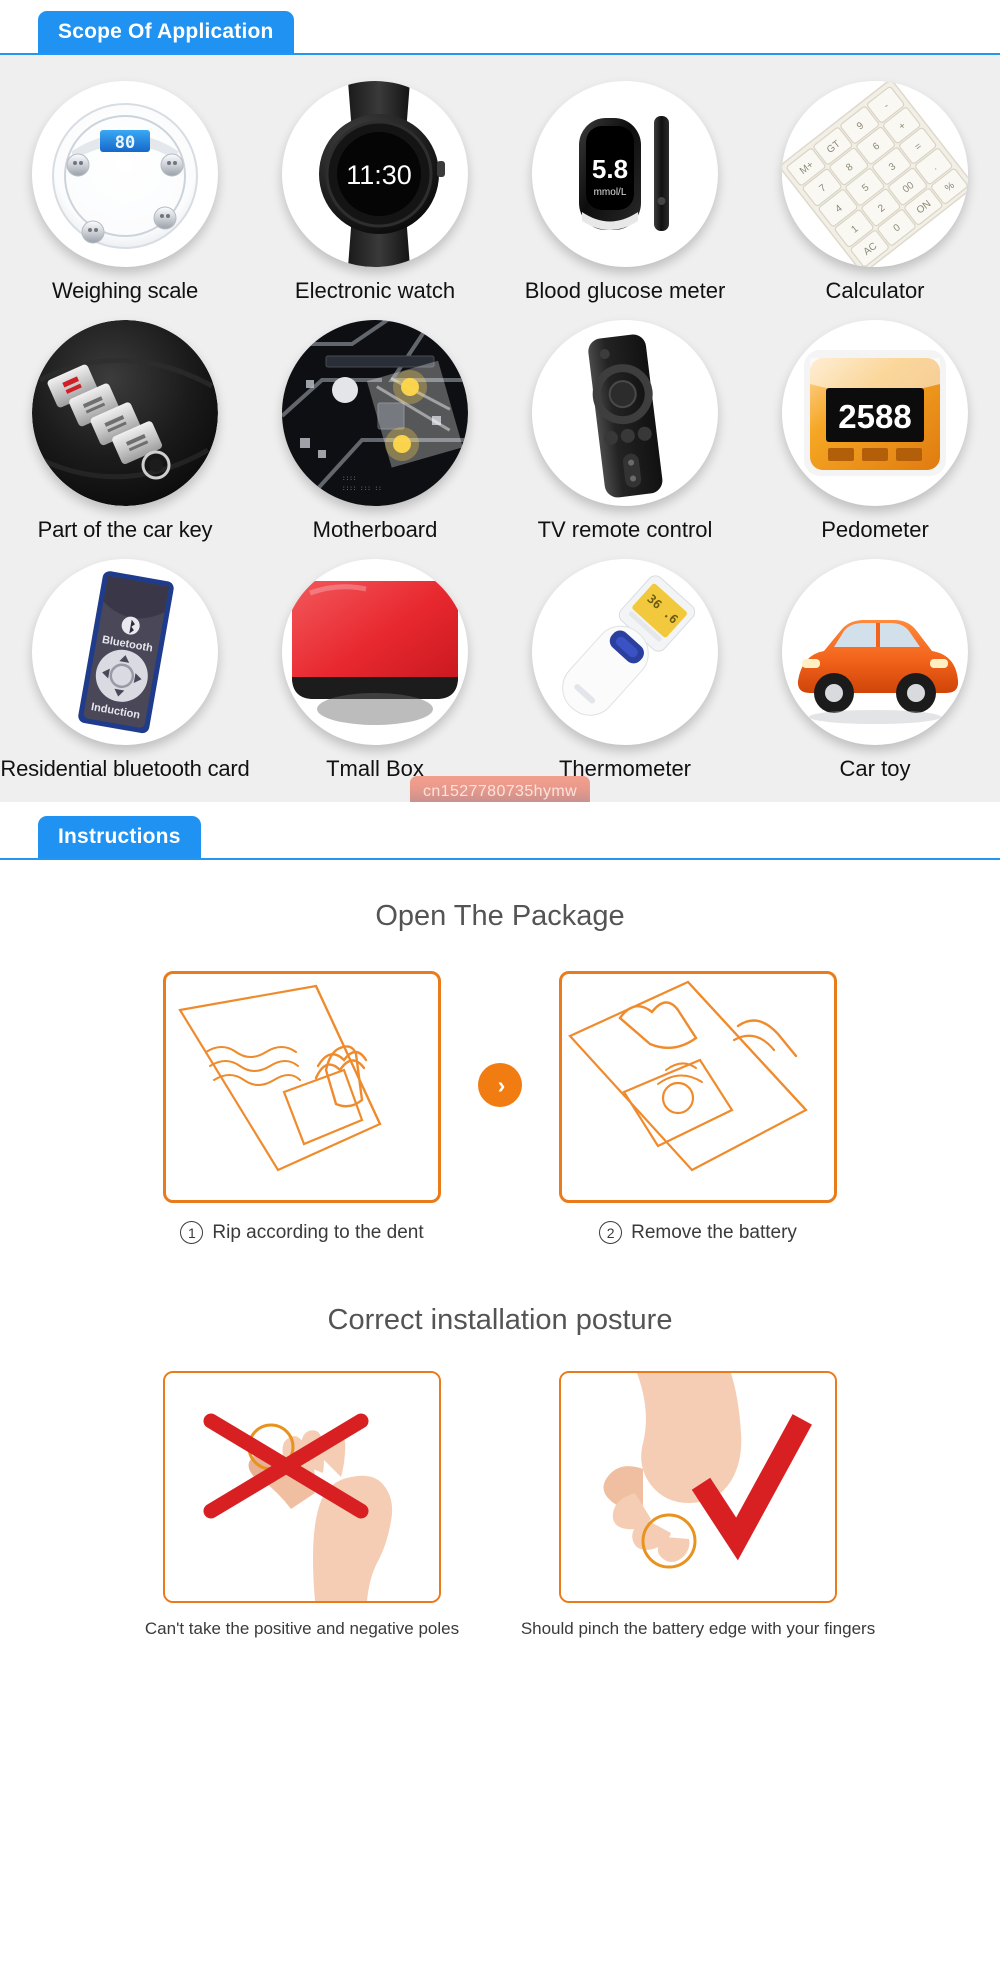 This screenshot has width=1000, height=1987. I want to click on scope-item-label: Electronic watch, so click(375, 290).